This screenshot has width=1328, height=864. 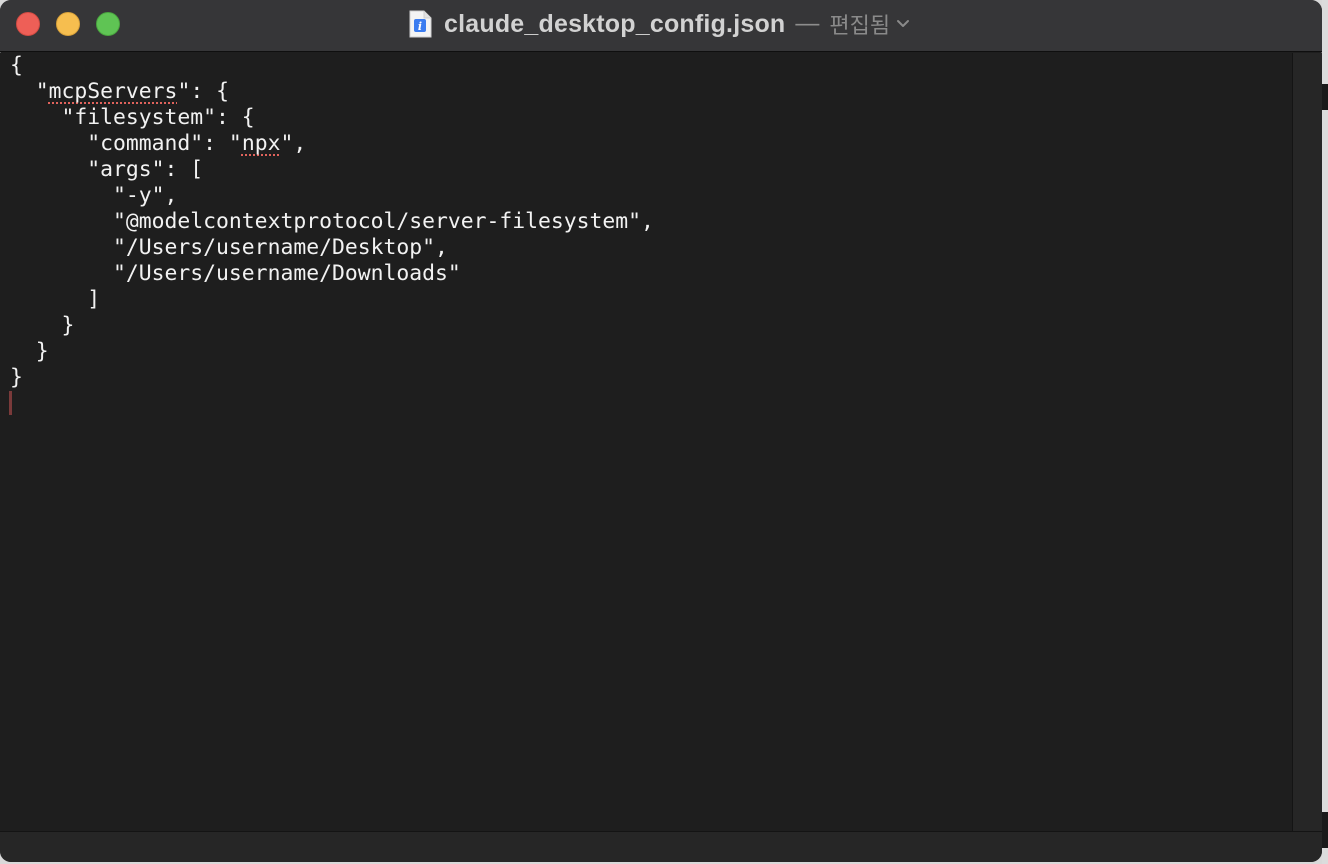 I want to click on code-text: "command": ", so click(x=126, y=143).